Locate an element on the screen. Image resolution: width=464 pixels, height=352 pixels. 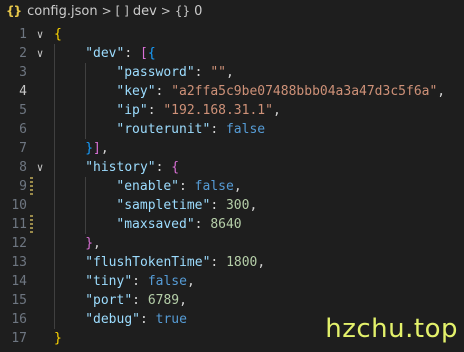
code-token: ] is located at coordinates (97, 148).